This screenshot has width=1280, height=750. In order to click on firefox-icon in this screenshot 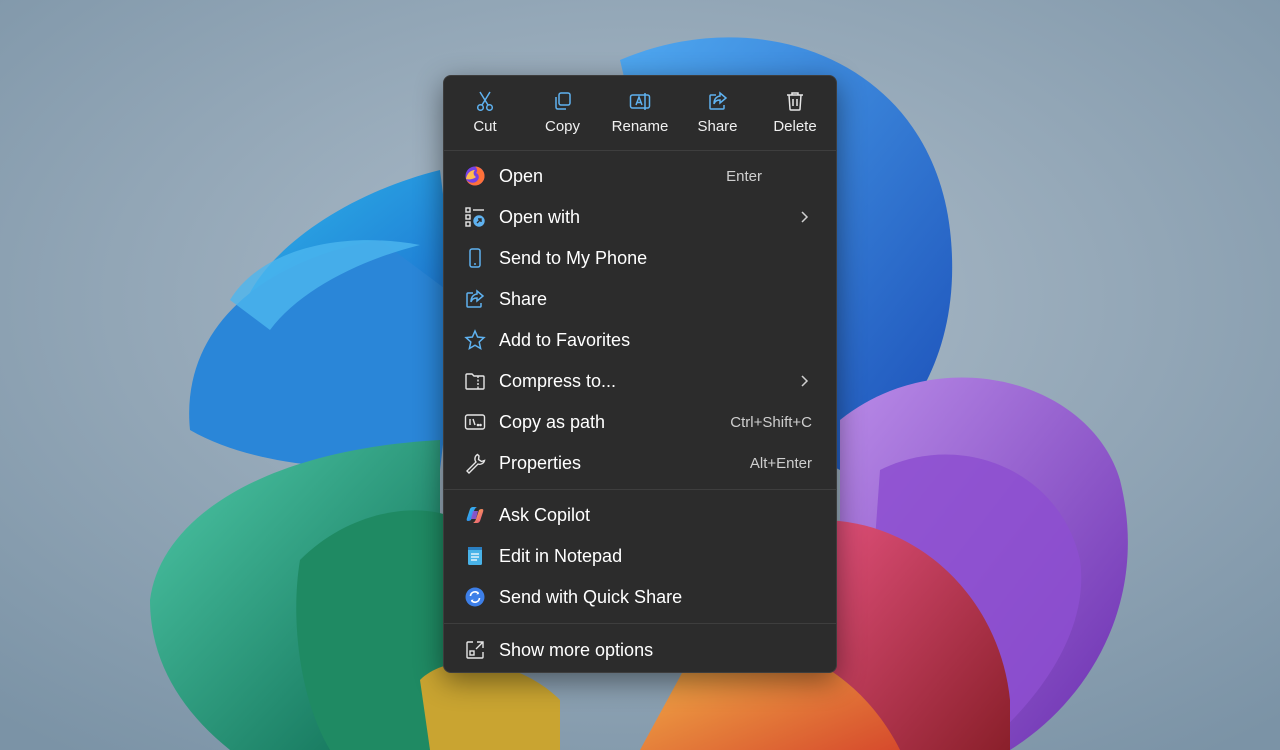, I will do `click(475, 176)`.